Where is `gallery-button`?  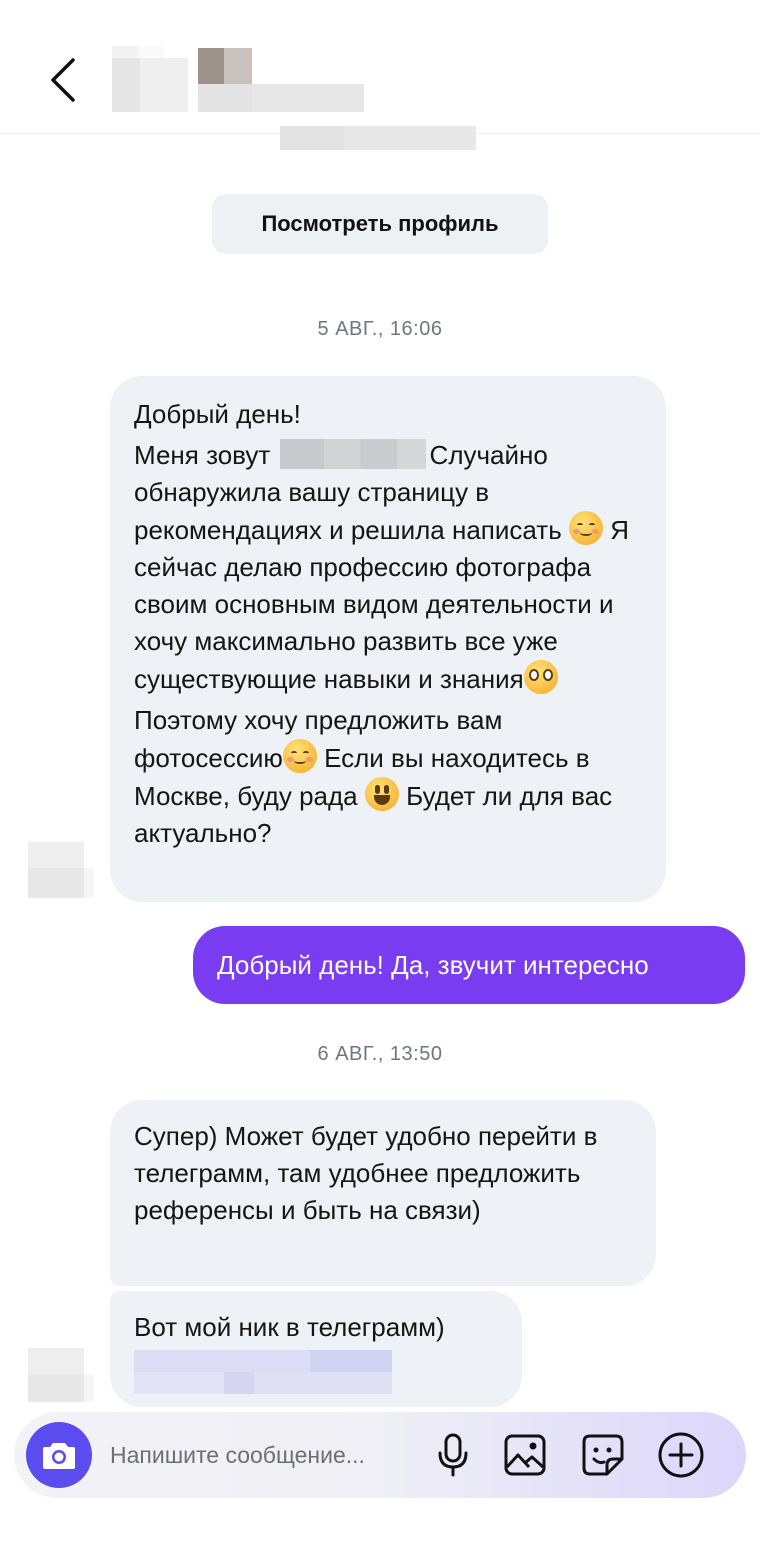 gallery-button is located at coordinates (525, 1455).